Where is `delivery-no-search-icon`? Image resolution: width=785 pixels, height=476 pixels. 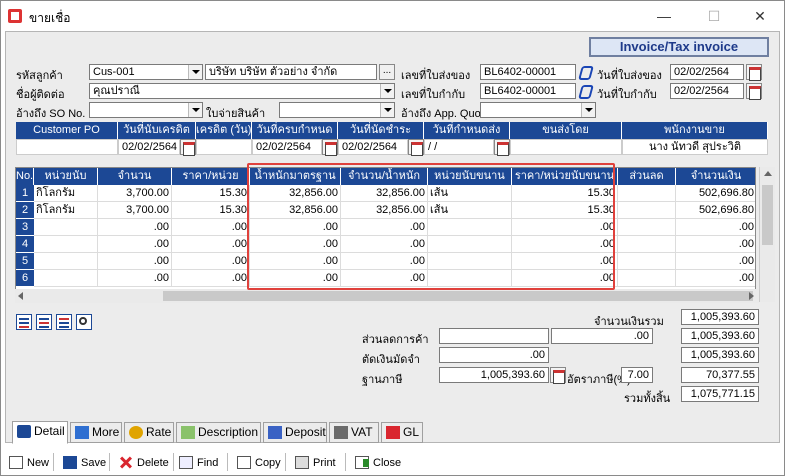
delivery-no-search-icon is located at coordinates (585, 72).